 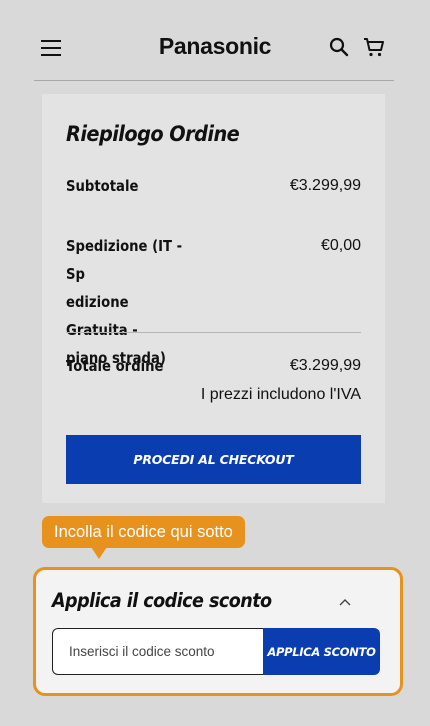 What do you see at coordinates (115, 366) in the screenshot?
I see `total-label: Totale ordine` at bounding box center [115, 366].